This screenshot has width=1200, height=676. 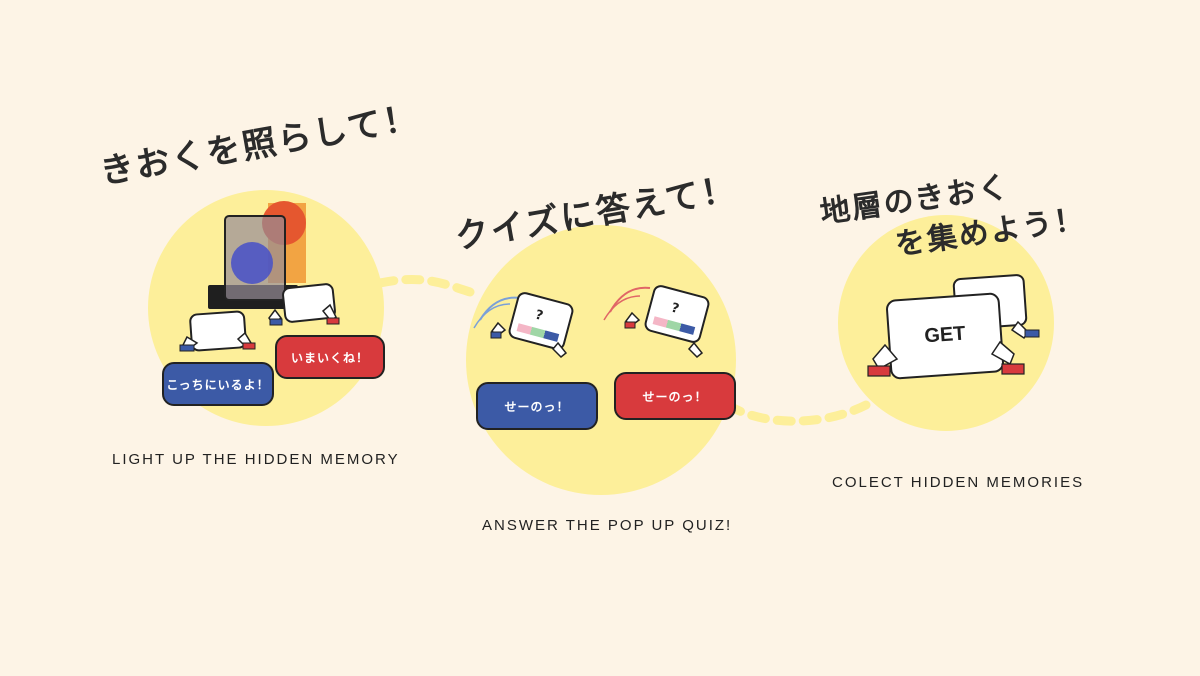 I want to click on hands-get-icon, so click(x=953, y=348).